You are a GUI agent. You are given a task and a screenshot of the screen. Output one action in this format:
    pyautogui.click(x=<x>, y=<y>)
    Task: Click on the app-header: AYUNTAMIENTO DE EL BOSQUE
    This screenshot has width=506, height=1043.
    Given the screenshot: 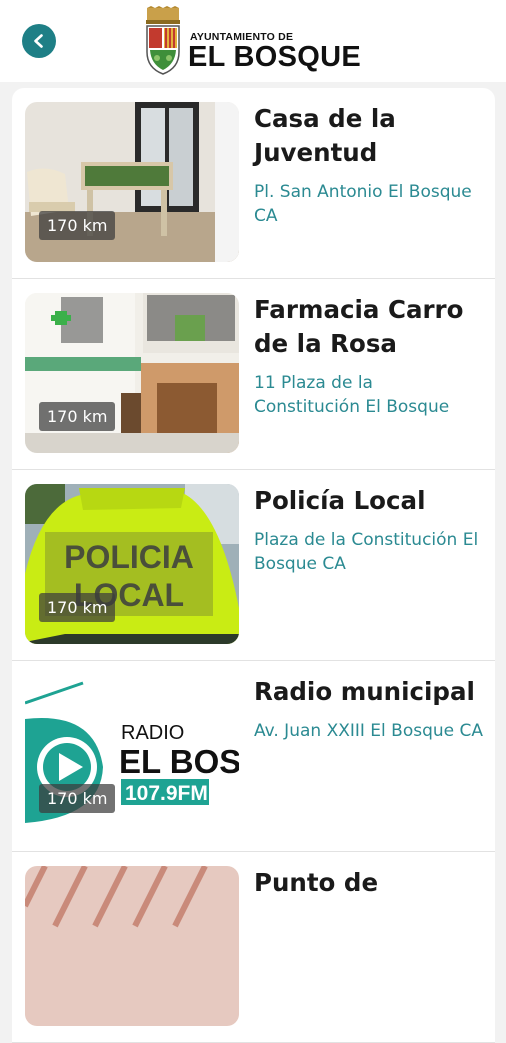 What is the action you would take?
    pyautogui.click(x=253, y=41)
    